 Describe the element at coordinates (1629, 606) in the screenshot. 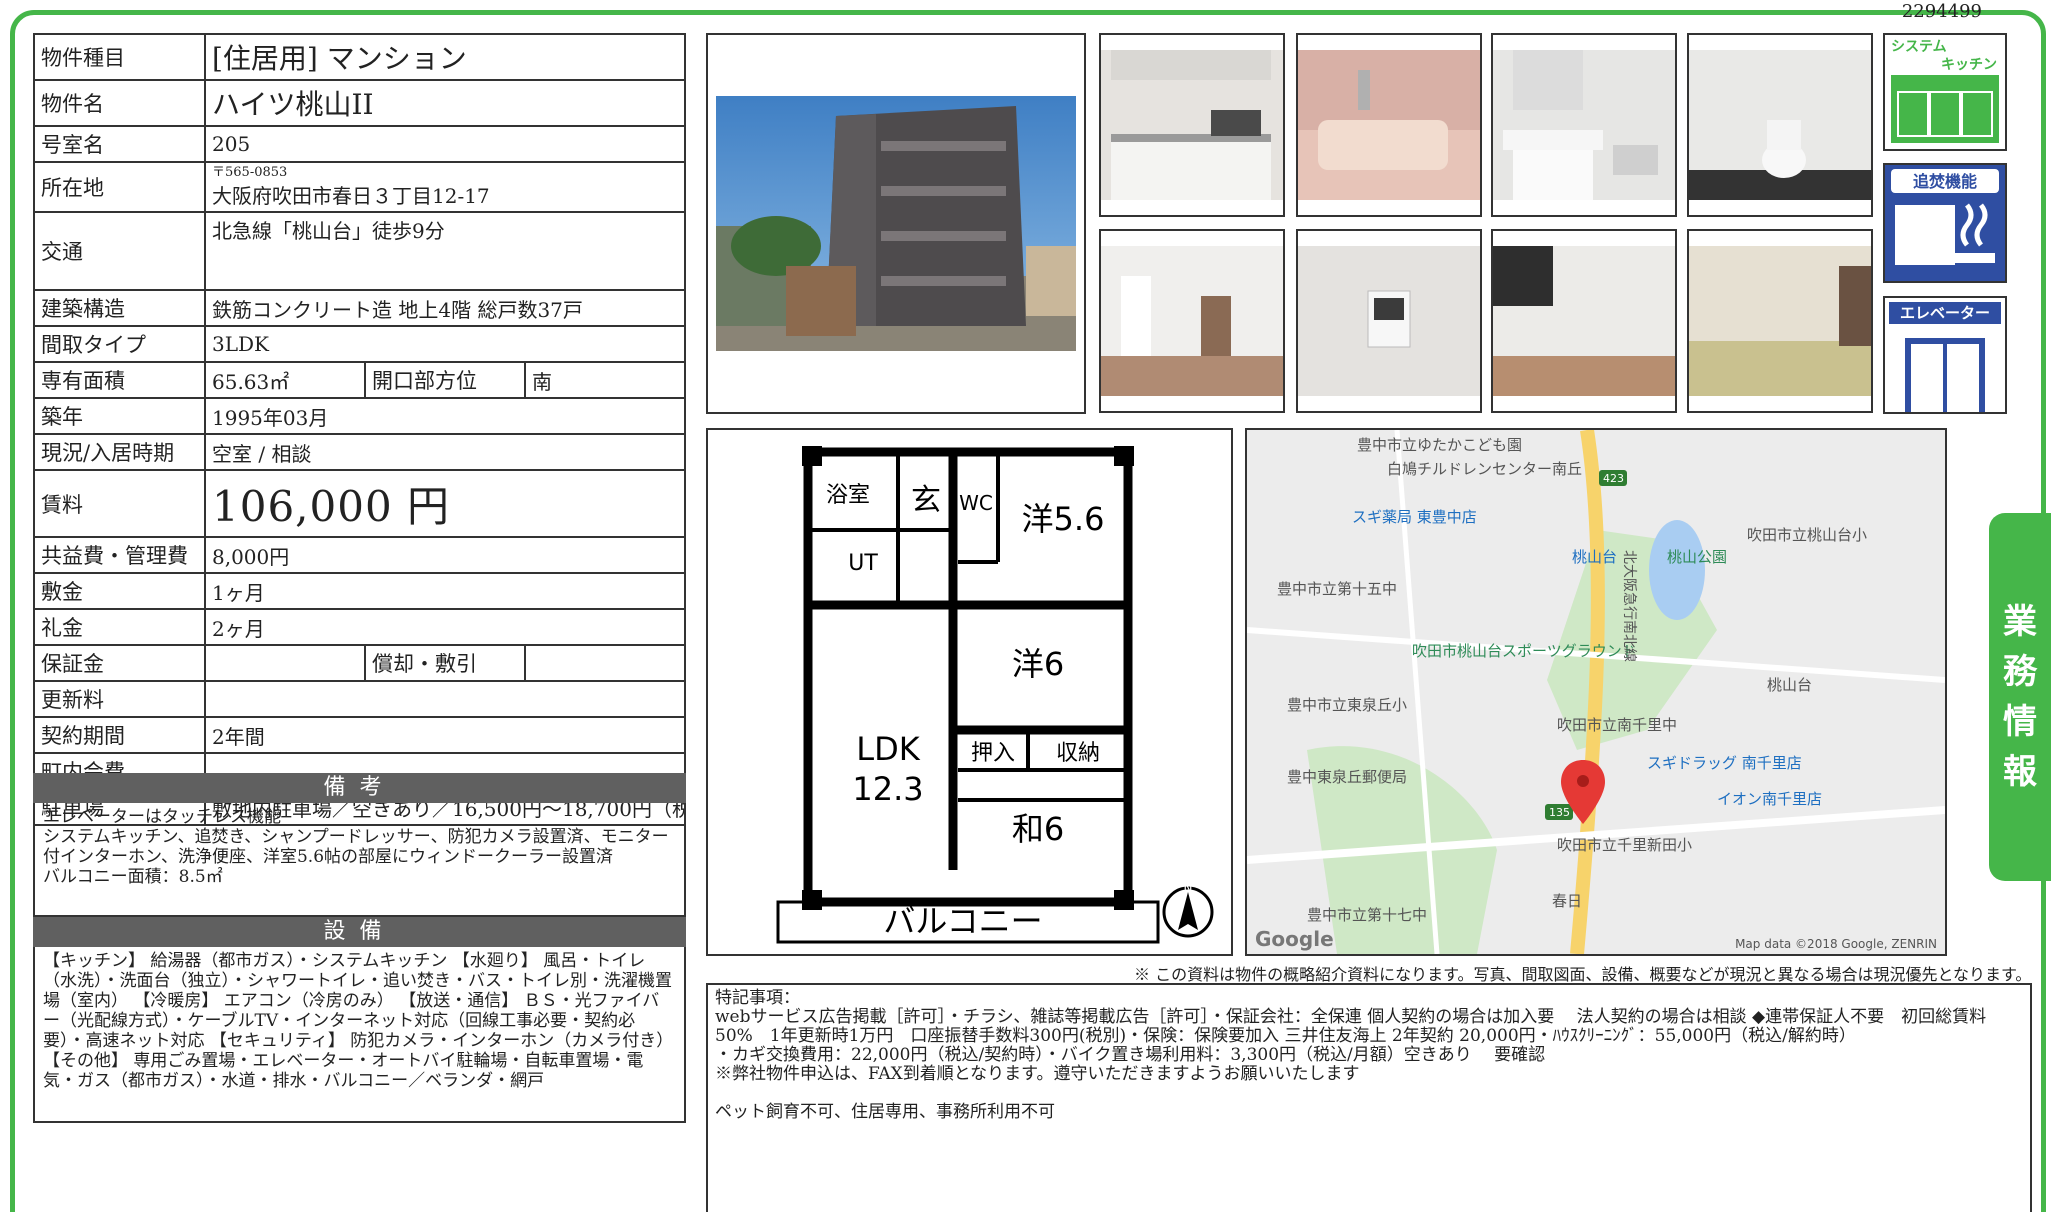

I see `map-label-8: 北大阪急行南北線` at that location.